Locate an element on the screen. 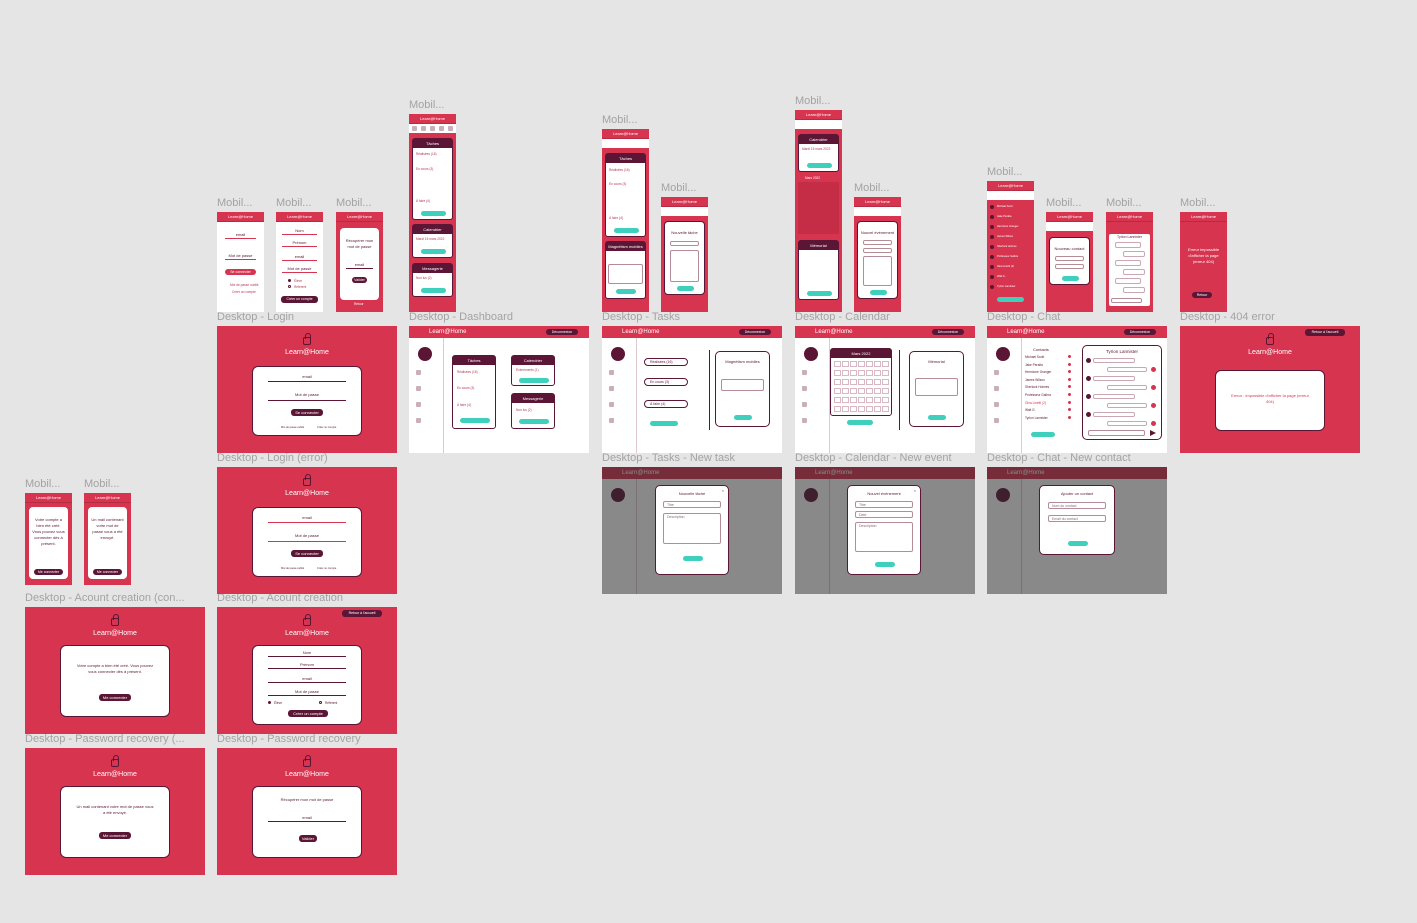 The height and width of the screenshot is (923, 1417). contact-item: Michael Scott is located at coordinates (1005, 206).